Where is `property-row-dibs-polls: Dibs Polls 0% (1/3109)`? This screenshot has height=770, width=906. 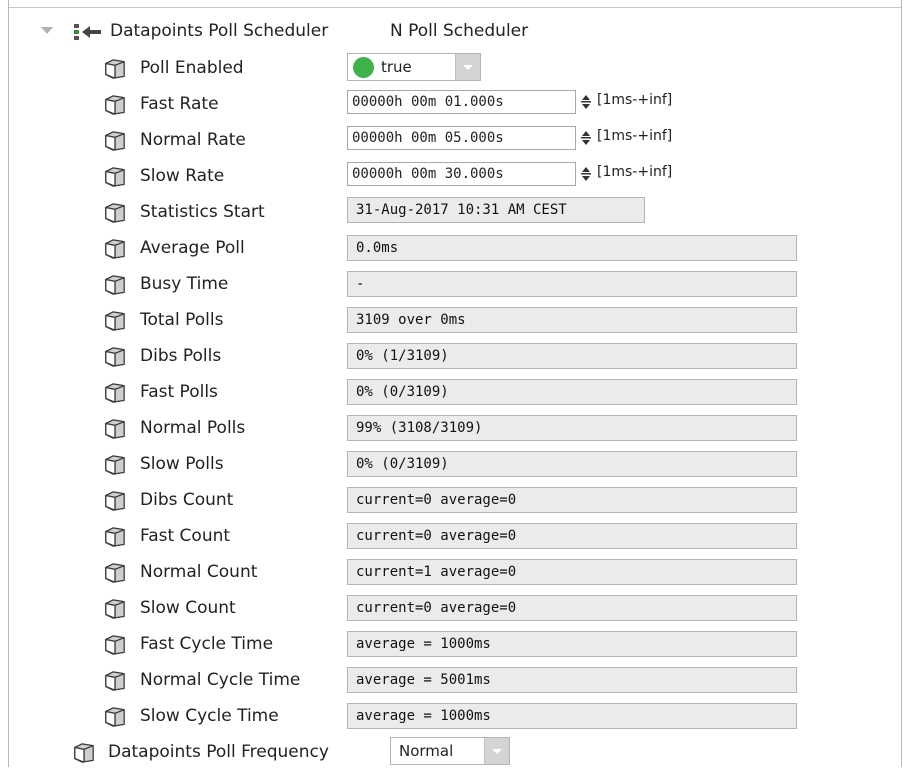 property-row-dibs-polls: Dibs Polls 0% (1/3109) is located at coordinates (451, 356).